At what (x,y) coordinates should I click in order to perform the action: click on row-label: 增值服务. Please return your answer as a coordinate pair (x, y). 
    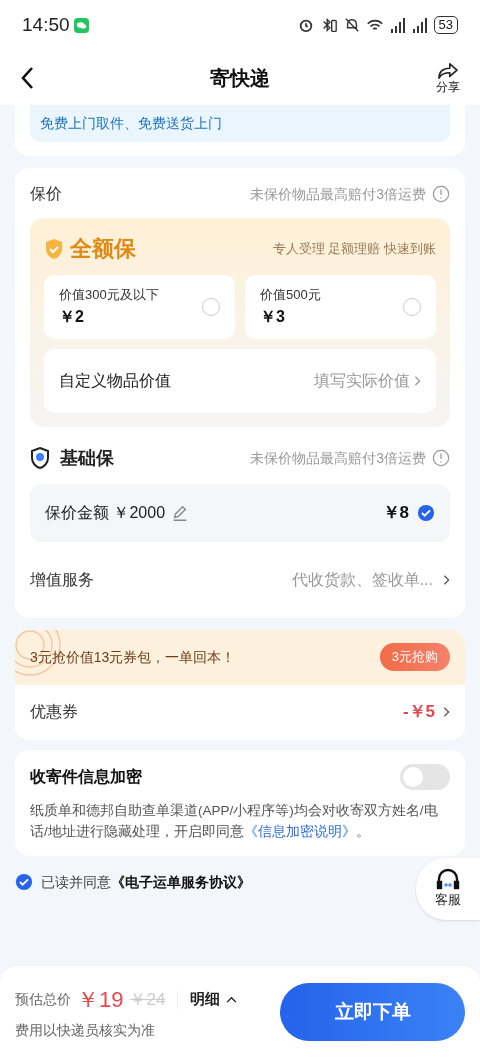
    Looking at the image, I should click on (62, 579).